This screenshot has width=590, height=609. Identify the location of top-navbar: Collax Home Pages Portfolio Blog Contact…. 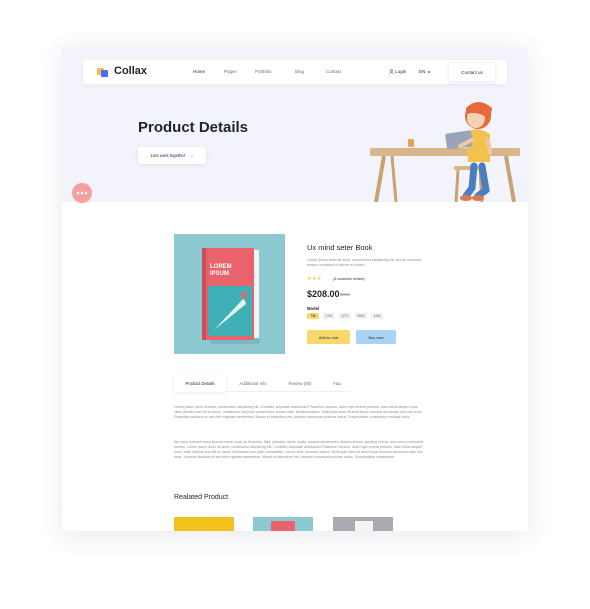
(295, 72).